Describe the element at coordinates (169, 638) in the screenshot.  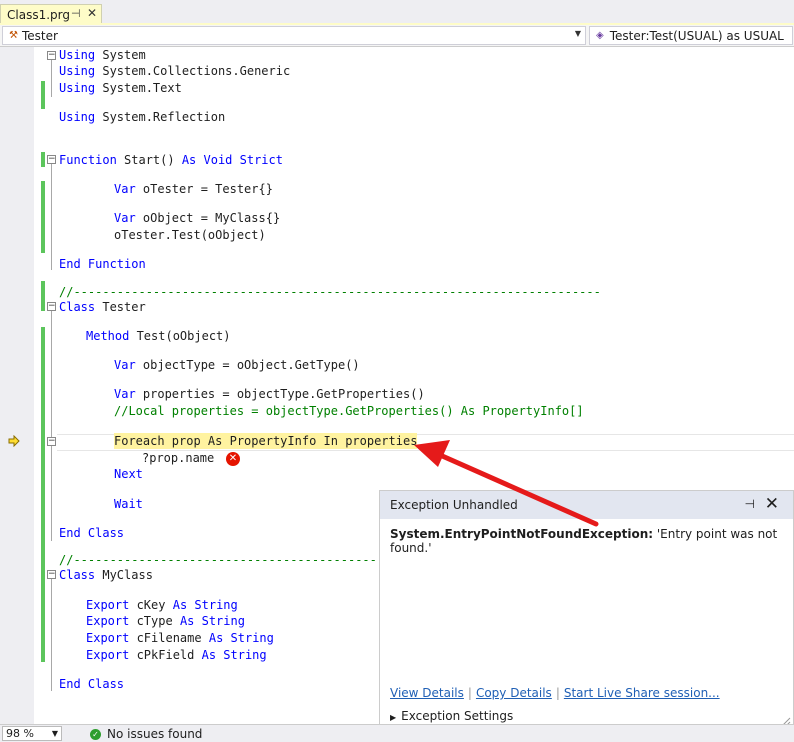
I see `code-text: cFilename` at that location.